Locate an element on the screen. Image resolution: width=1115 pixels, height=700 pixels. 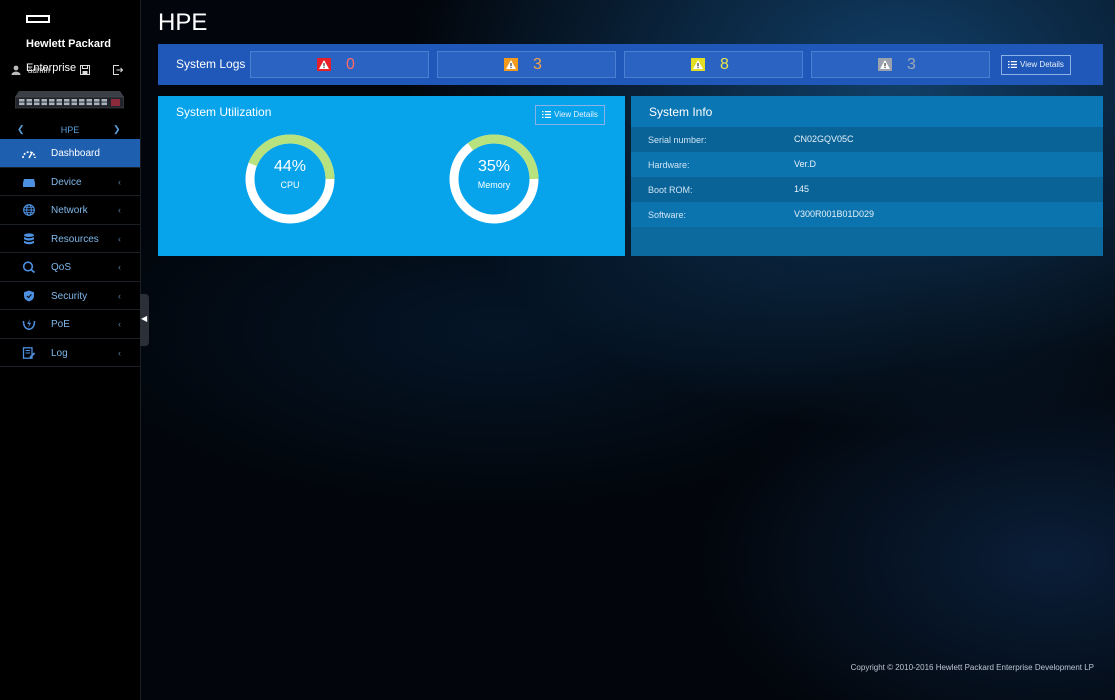
cpu-gauge: 44% CPU is located at coordinates (290, 179).